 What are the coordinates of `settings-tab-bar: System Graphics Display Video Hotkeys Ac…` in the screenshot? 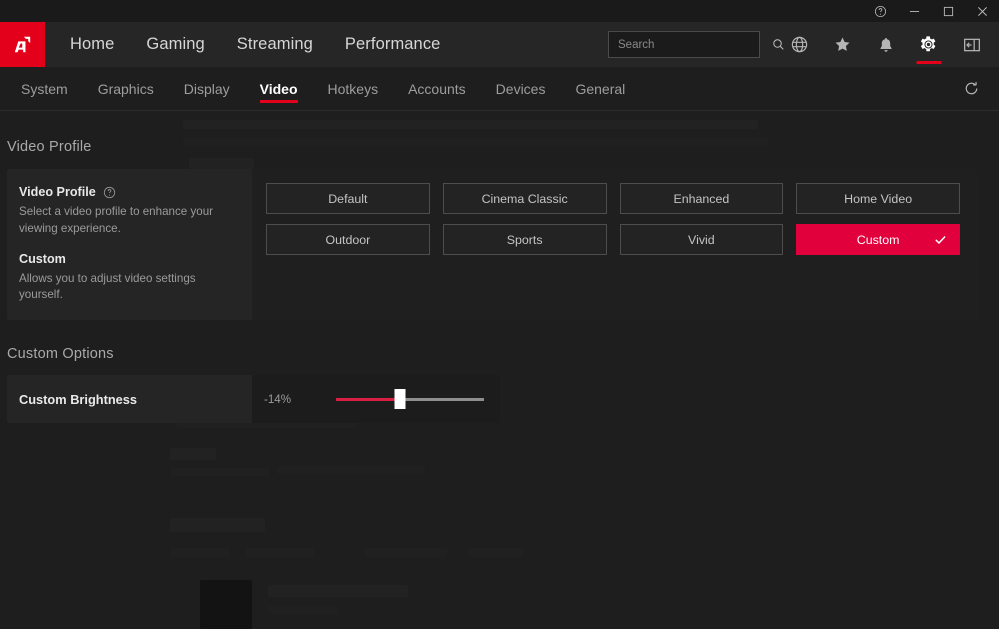 It's located at (499, 89).